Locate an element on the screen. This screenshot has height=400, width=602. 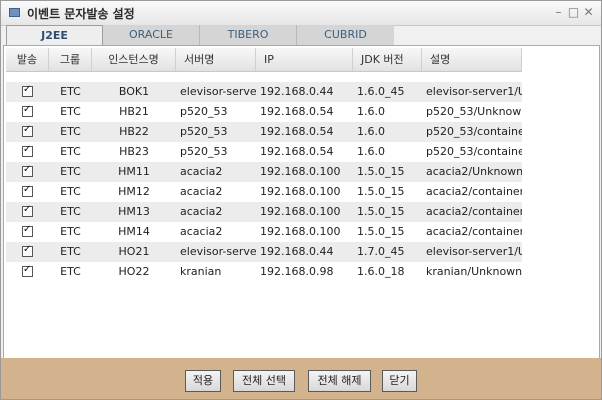
tab-cubrid: CUBRID is located at coordinates (345, 35).